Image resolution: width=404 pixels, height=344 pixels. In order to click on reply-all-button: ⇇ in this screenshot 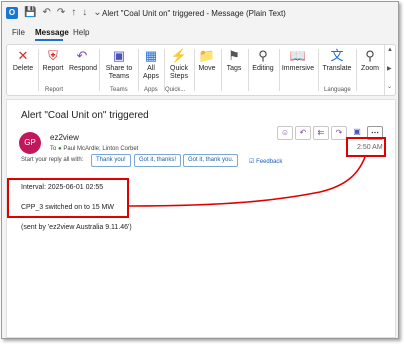, I will do `click(321, 133)`.